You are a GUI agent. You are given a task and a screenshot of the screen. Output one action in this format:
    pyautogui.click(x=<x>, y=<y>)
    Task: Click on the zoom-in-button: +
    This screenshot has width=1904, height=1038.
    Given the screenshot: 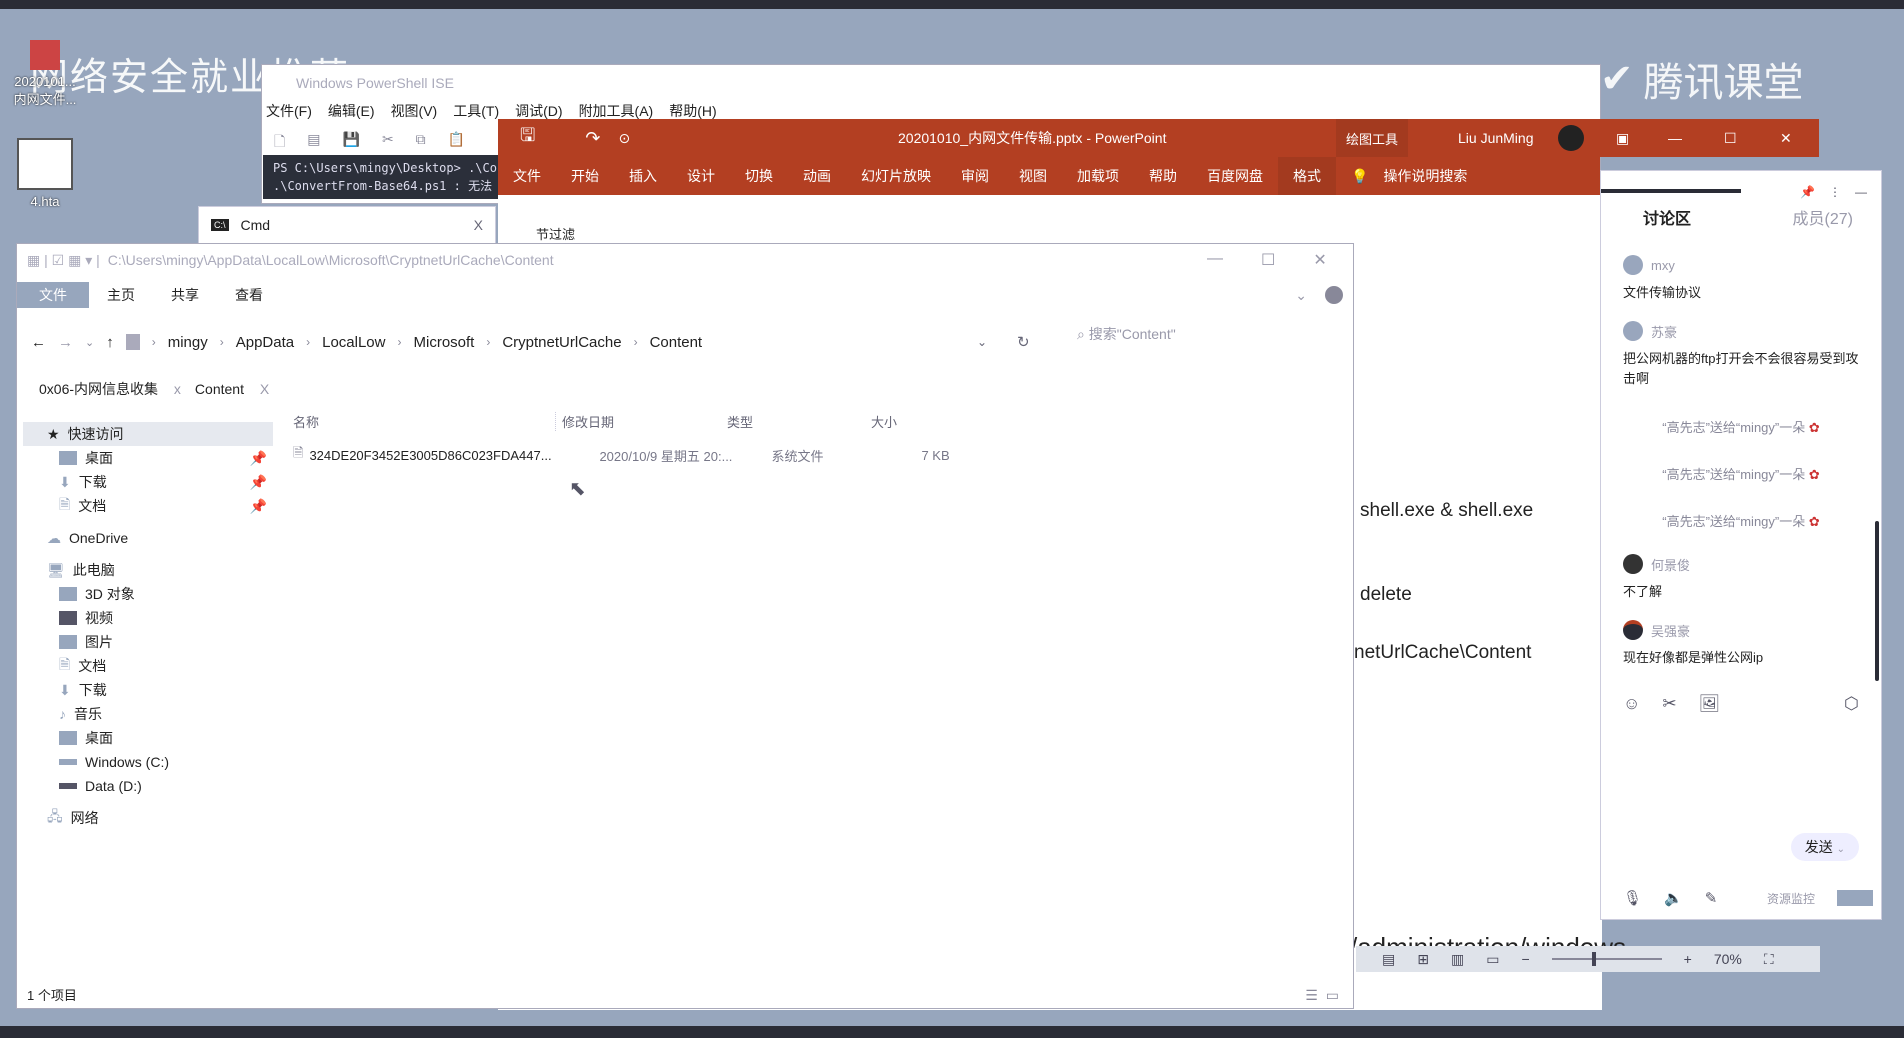 What is the action you would take?
    pyautogui.click(x=1688, y=959)
    